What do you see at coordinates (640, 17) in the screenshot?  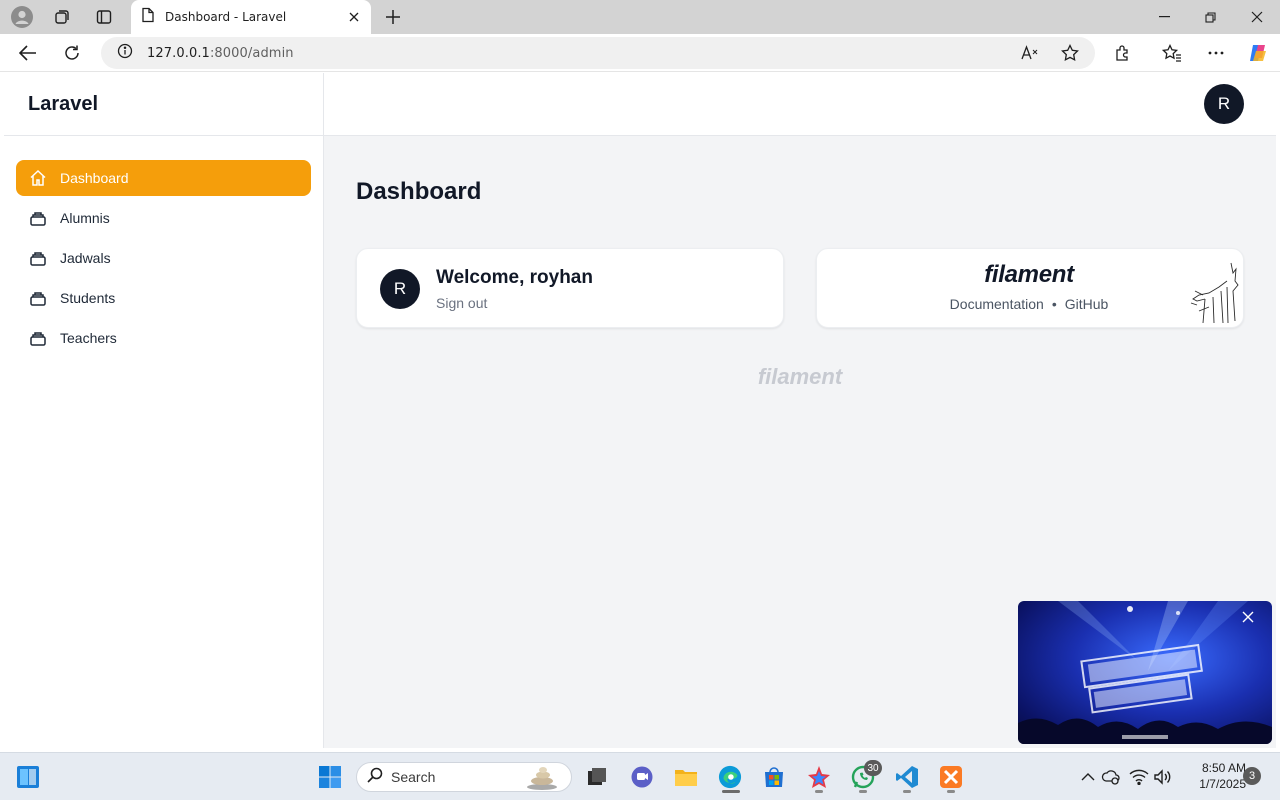 I see `browser-tab-bar: Dashboard - Laravel` at bounding box center [640, 17].